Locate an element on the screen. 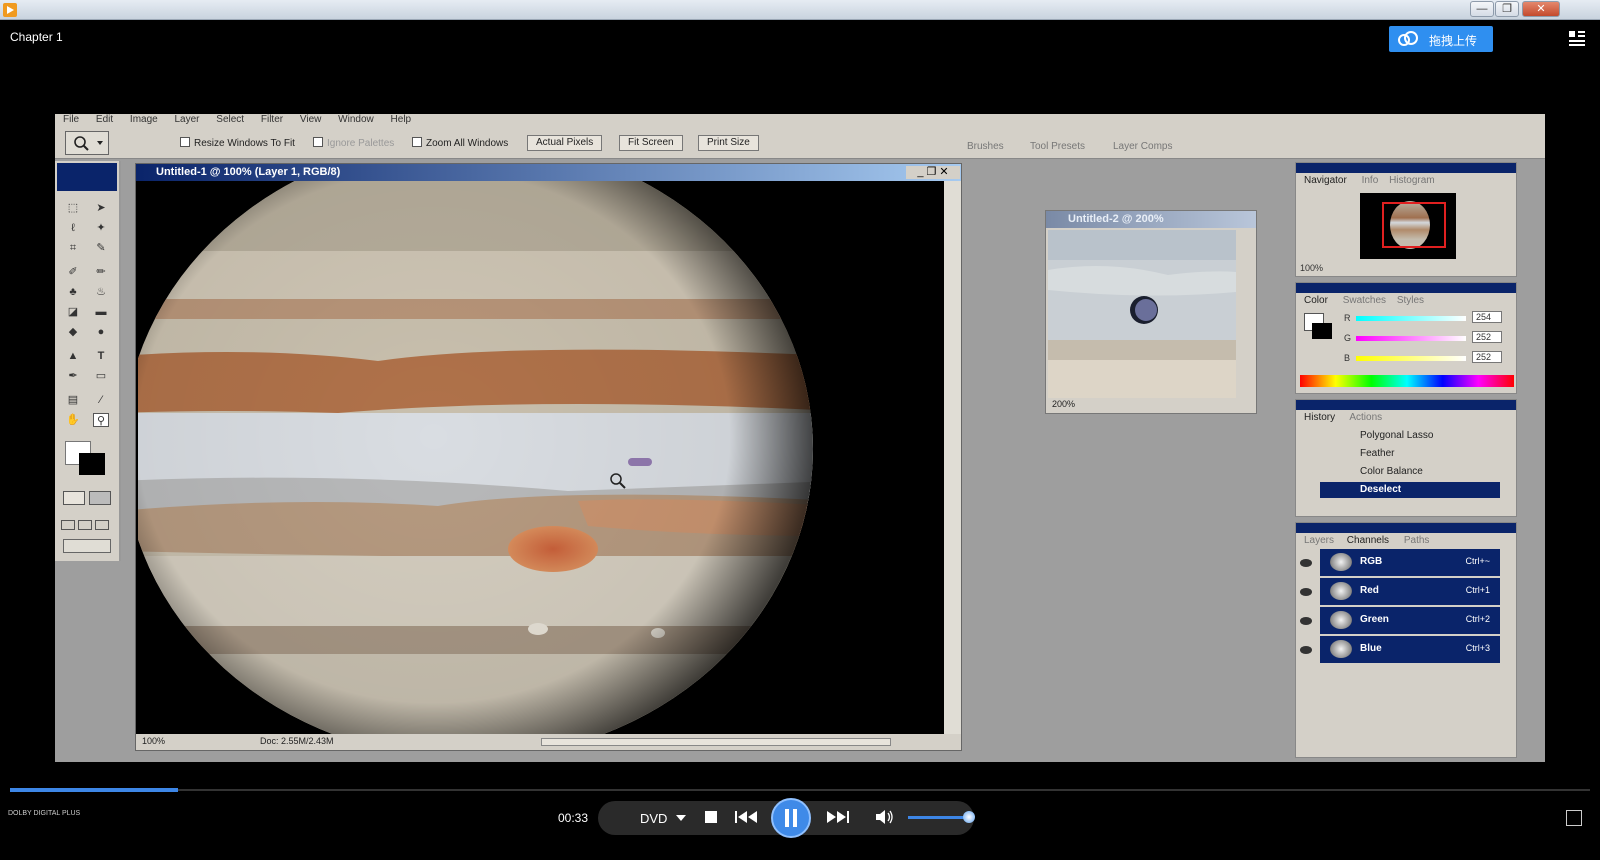 This screenshot has width=1600, height=860. tab-channels: Channels is located at coordinates (1368, 540).